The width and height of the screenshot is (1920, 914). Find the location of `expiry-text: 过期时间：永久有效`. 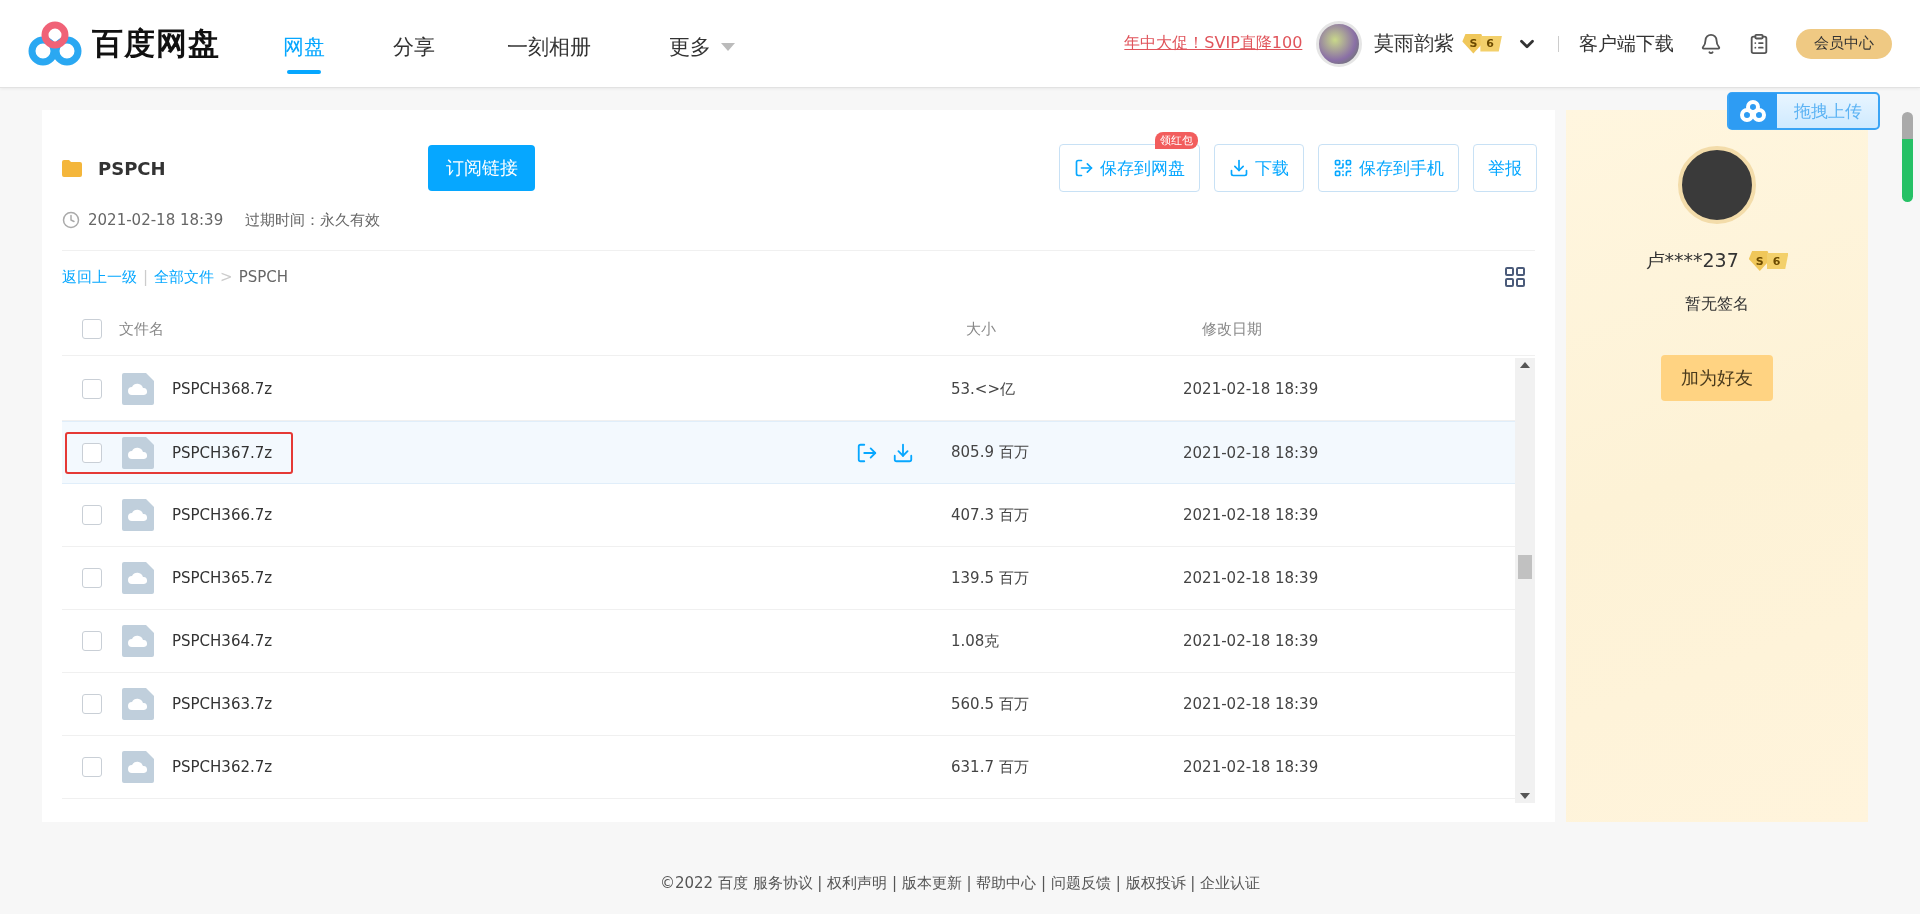

expiry-text: 过期时间：永久有效 is located at coordinates (313, 220).